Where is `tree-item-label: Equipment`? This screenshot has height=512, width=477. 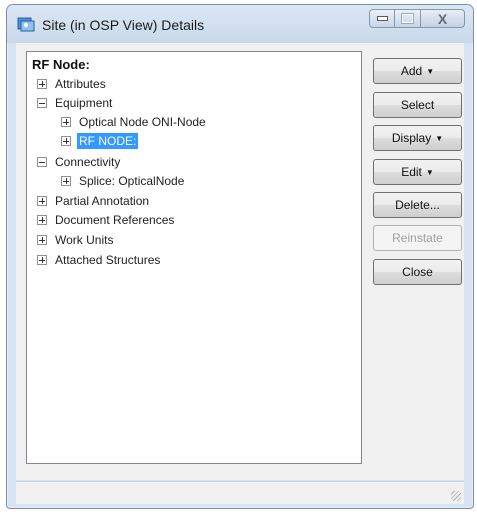 tree-item-label: Equipment is located at coordinates (84, 103).